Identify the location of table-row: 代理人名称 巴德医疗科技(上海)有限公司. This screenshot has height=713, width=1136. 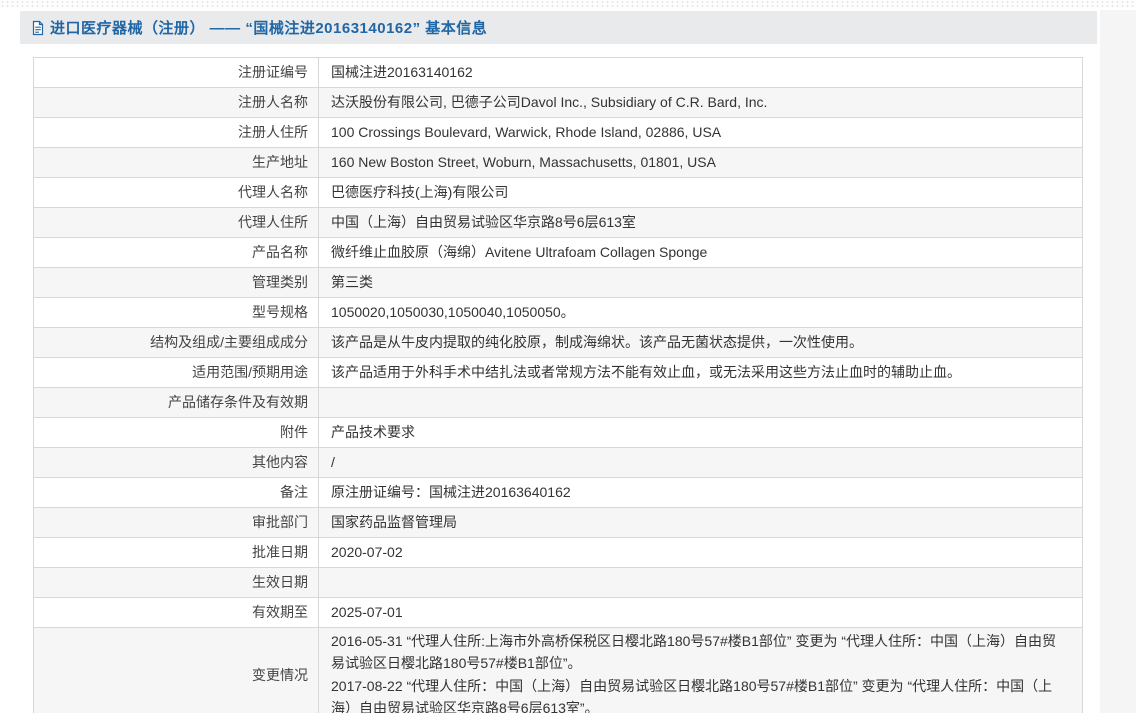
(558, 192).